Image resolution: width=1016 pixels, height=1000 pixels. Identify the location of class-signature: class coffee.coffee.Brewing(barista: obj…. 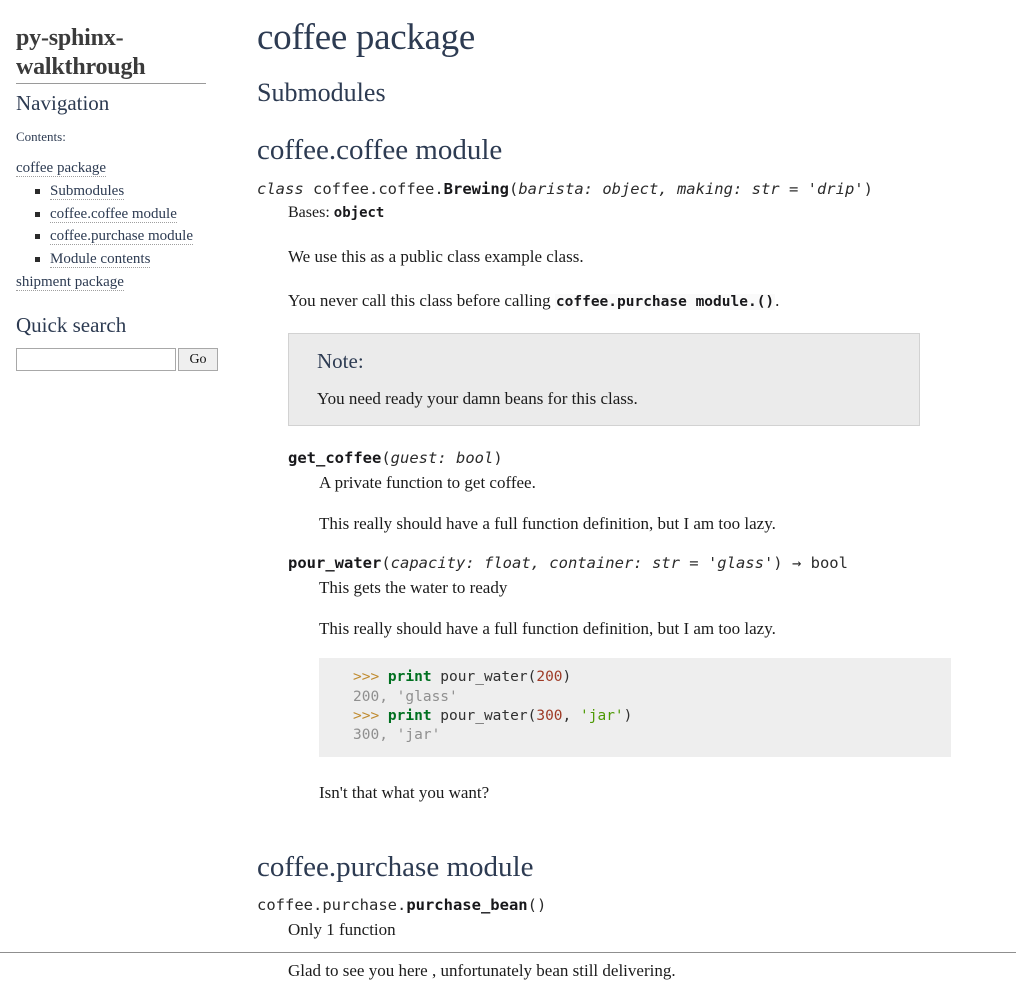
(616, 189).